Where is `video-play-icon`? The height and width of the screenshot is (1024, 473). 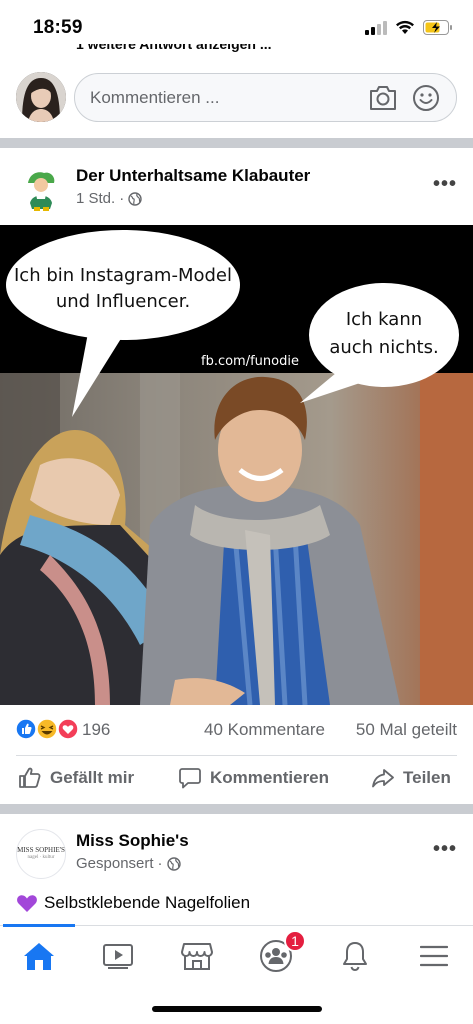 video-play-icon is located at coordinates (118, 956).